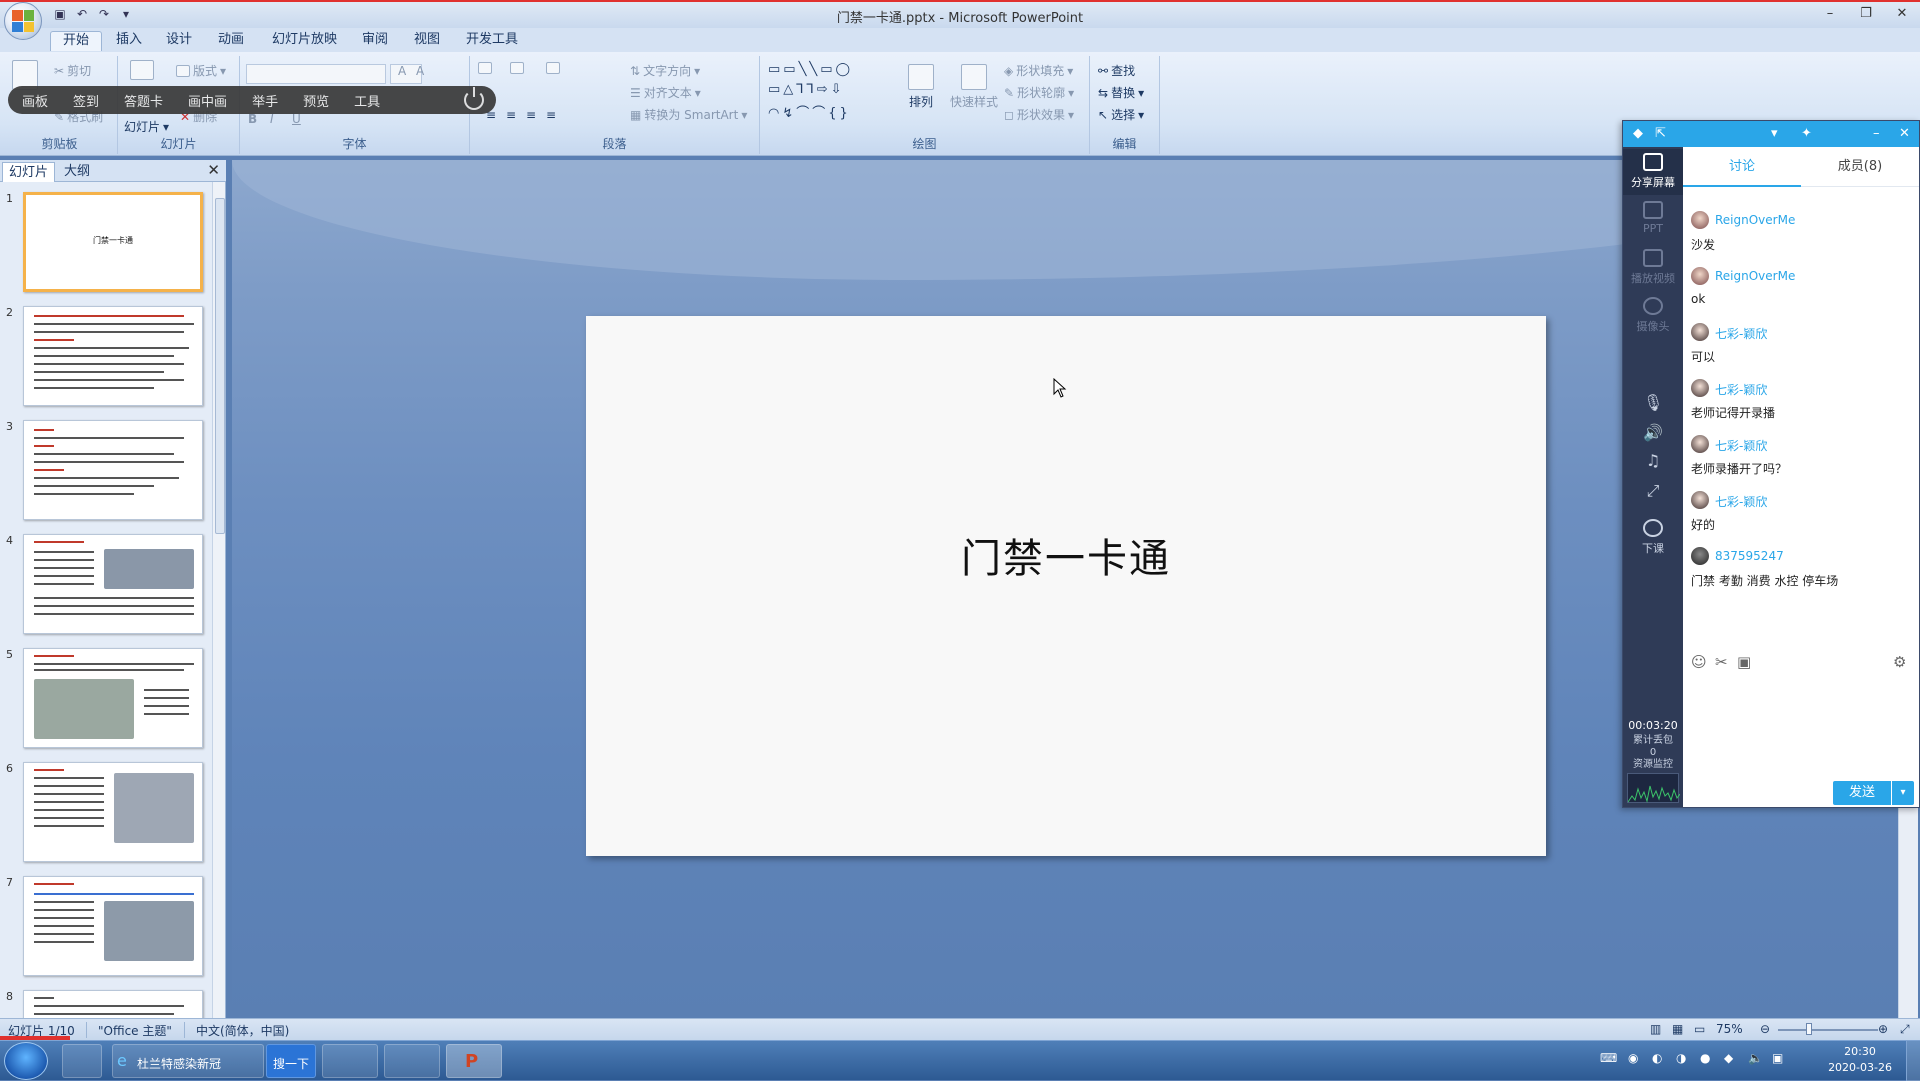  What do you see at coordinates (1729, 1029) in the screenshot?
I see `zoom-level: 75%` at bounding box center [1729, 1029].